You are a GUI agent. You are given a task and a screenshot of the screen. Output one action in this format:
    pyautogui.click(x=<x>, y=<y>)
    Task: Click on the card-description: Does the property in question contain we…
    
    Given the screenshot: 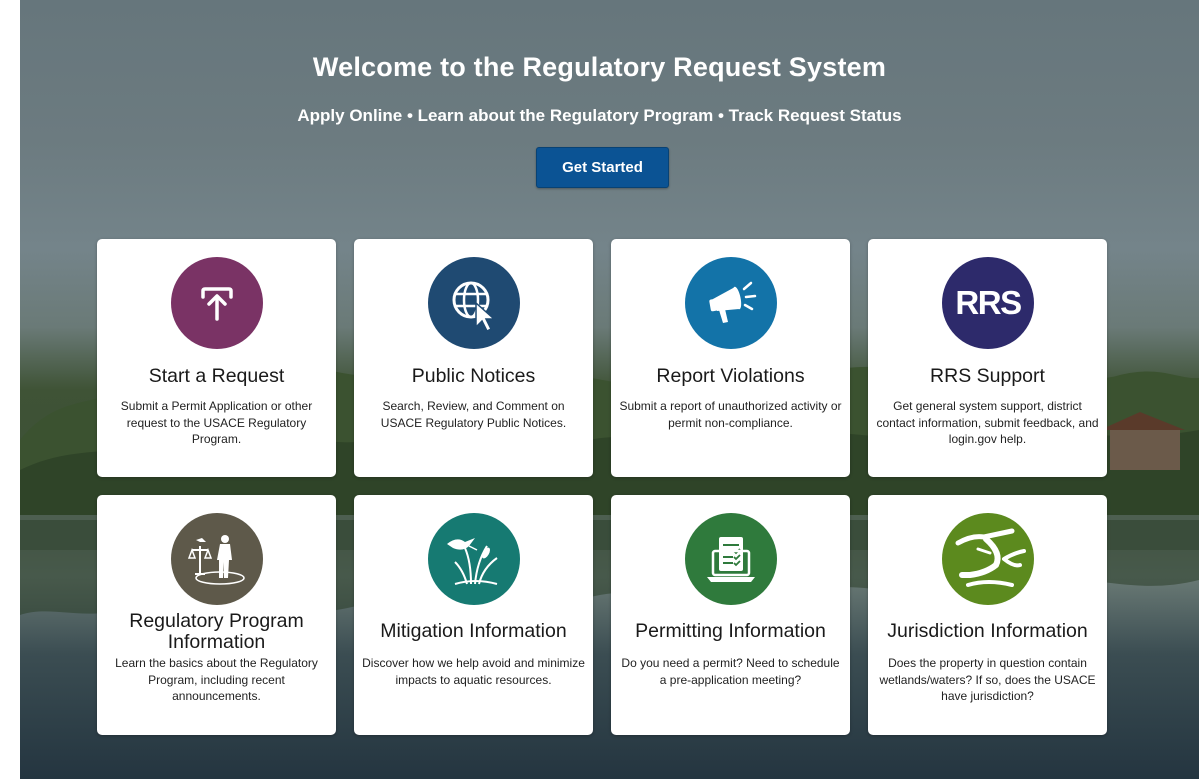 What is the action you would take?
    pyautogui.click(x=987, y=679)
    